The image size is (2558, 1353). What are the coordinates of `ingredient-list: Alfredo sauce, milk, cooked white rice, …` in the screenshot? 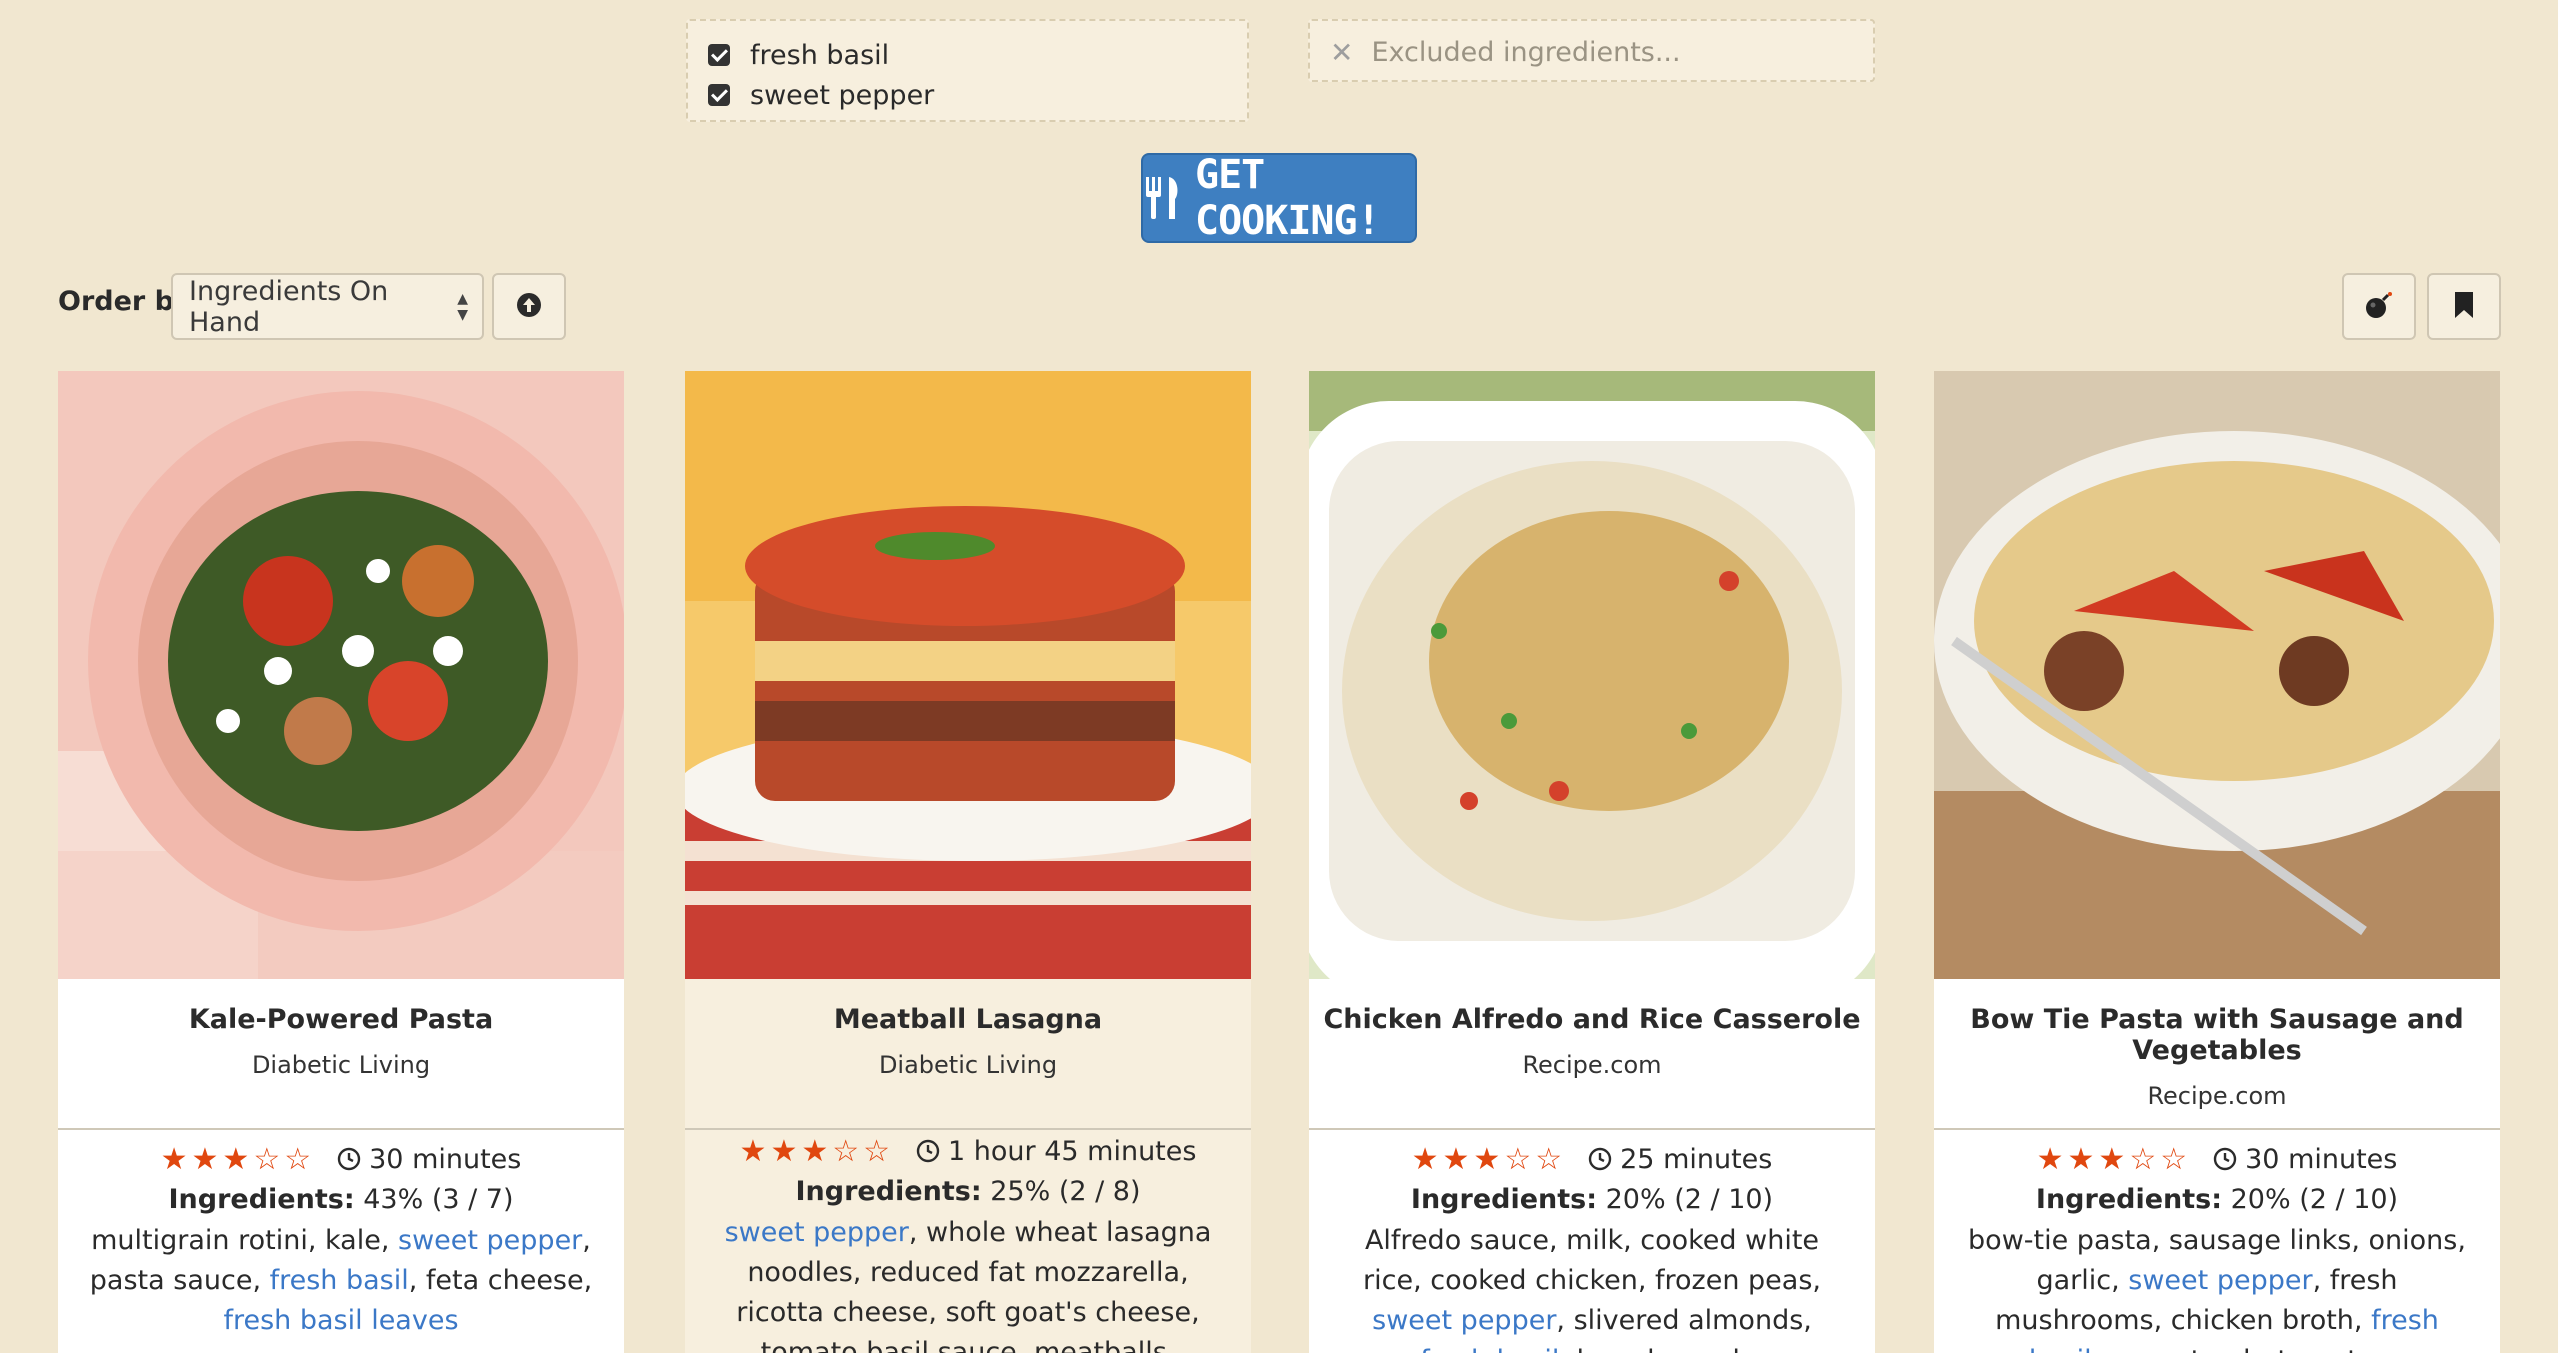 It's located at (1592, 1287).